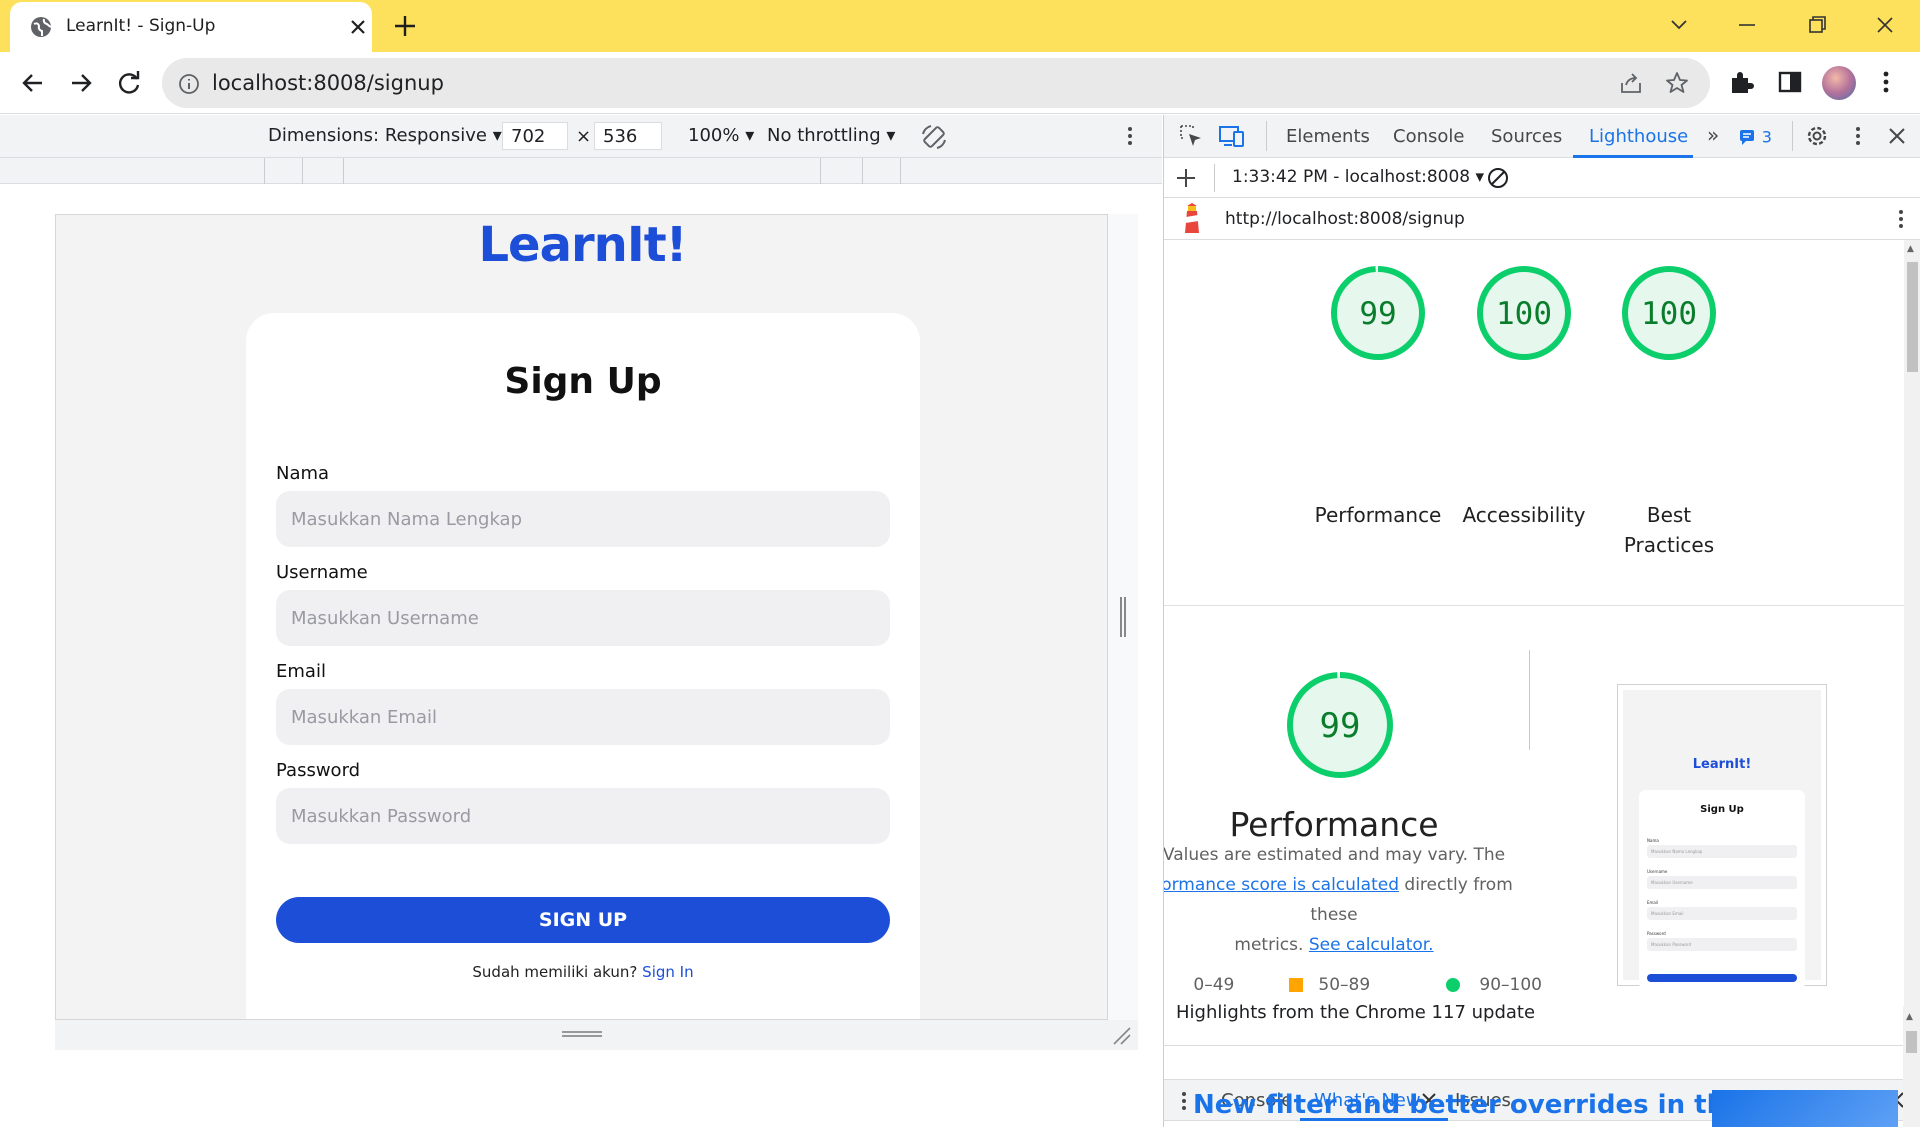  Describe the element at coordinates (555, 972) in the screenshot. I see `signin-prompt: Sudah memiliki akun?` at that location.